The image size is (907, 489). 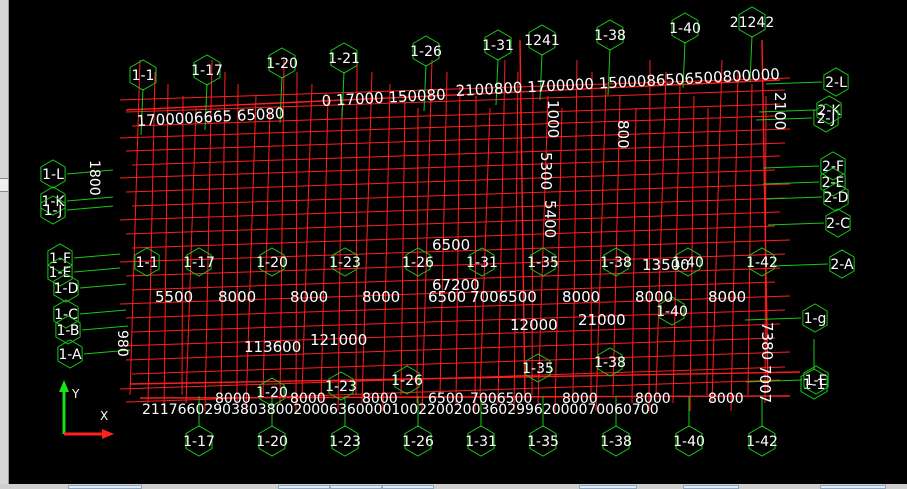 I want to click on axis-bubble-top: 1-40, so click(x=685, y=28).